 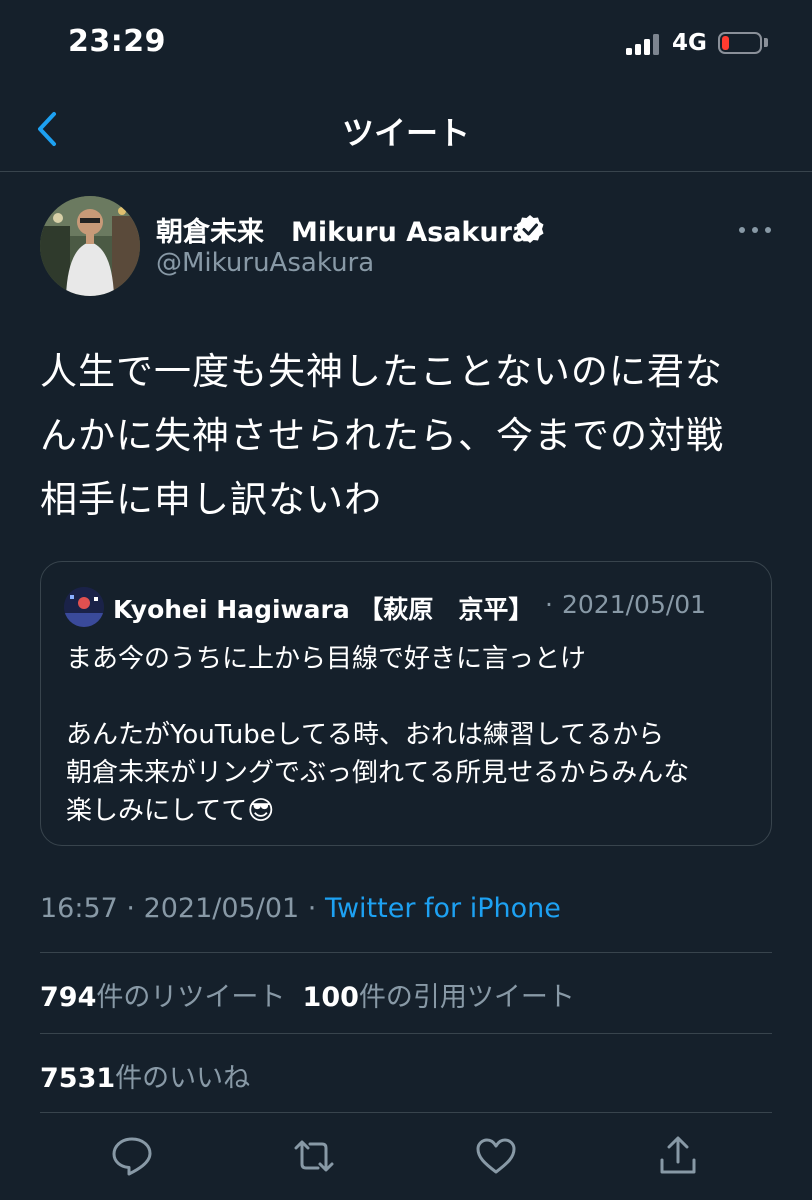 I want to click on engagement-stats: 794件のリツイート 100件の引用ツイート, so click(x=307, y=994).